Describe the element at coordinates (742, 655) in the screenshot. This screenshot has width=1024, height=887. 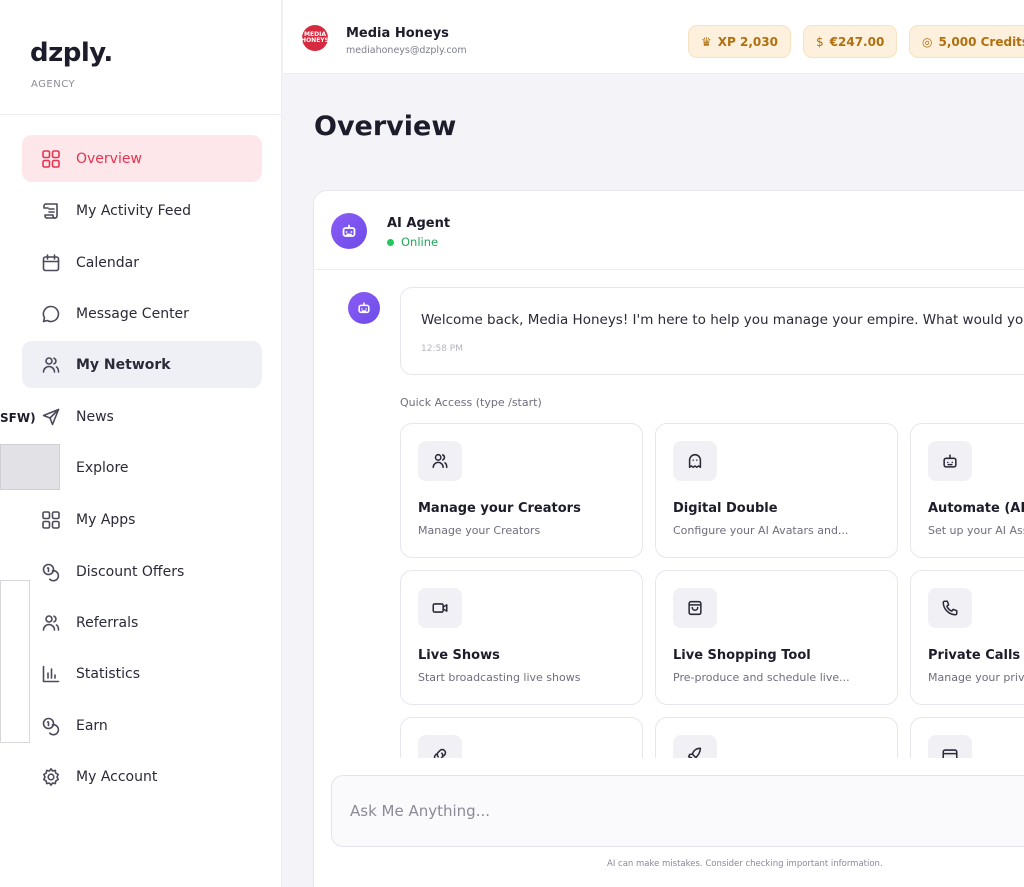
I see `tile-title: Live Shopping Tool` at that location.